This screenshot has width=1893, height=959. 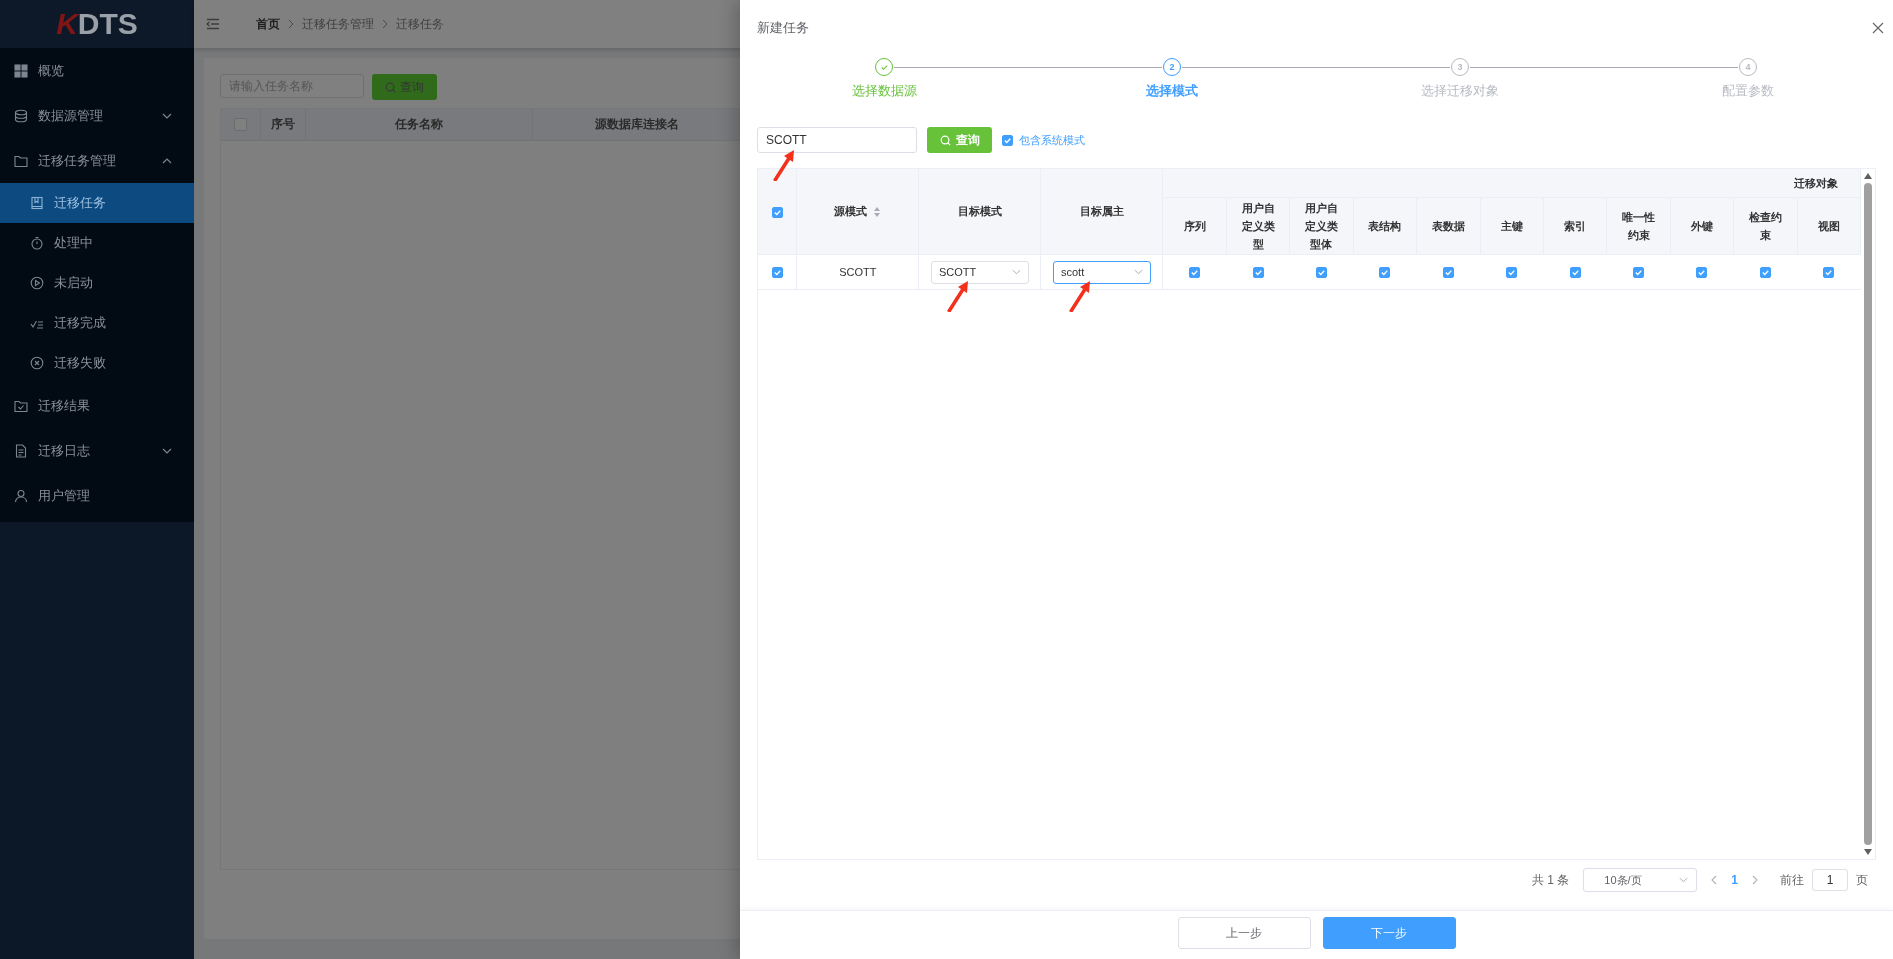 What do you see at coordinates (1640, 880) in the screenshot?
I see `page-size-select: 10条/页` at bounding box center [1640, 880].